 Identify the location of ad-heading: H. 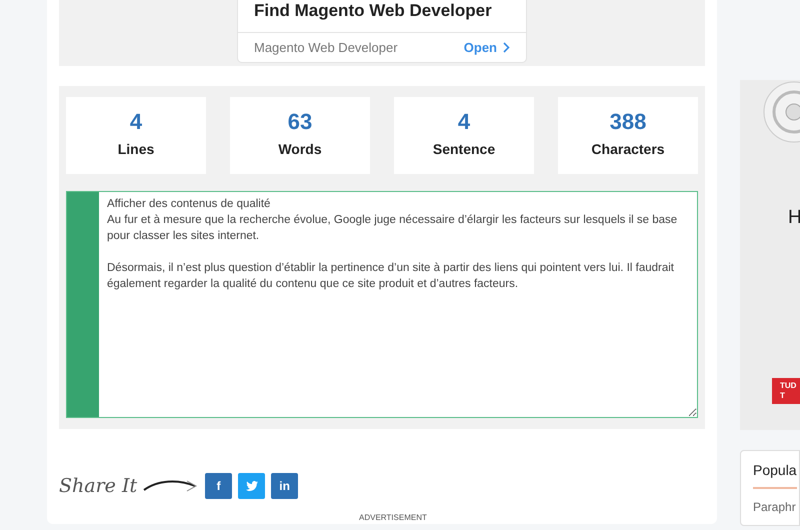
(794, 218).